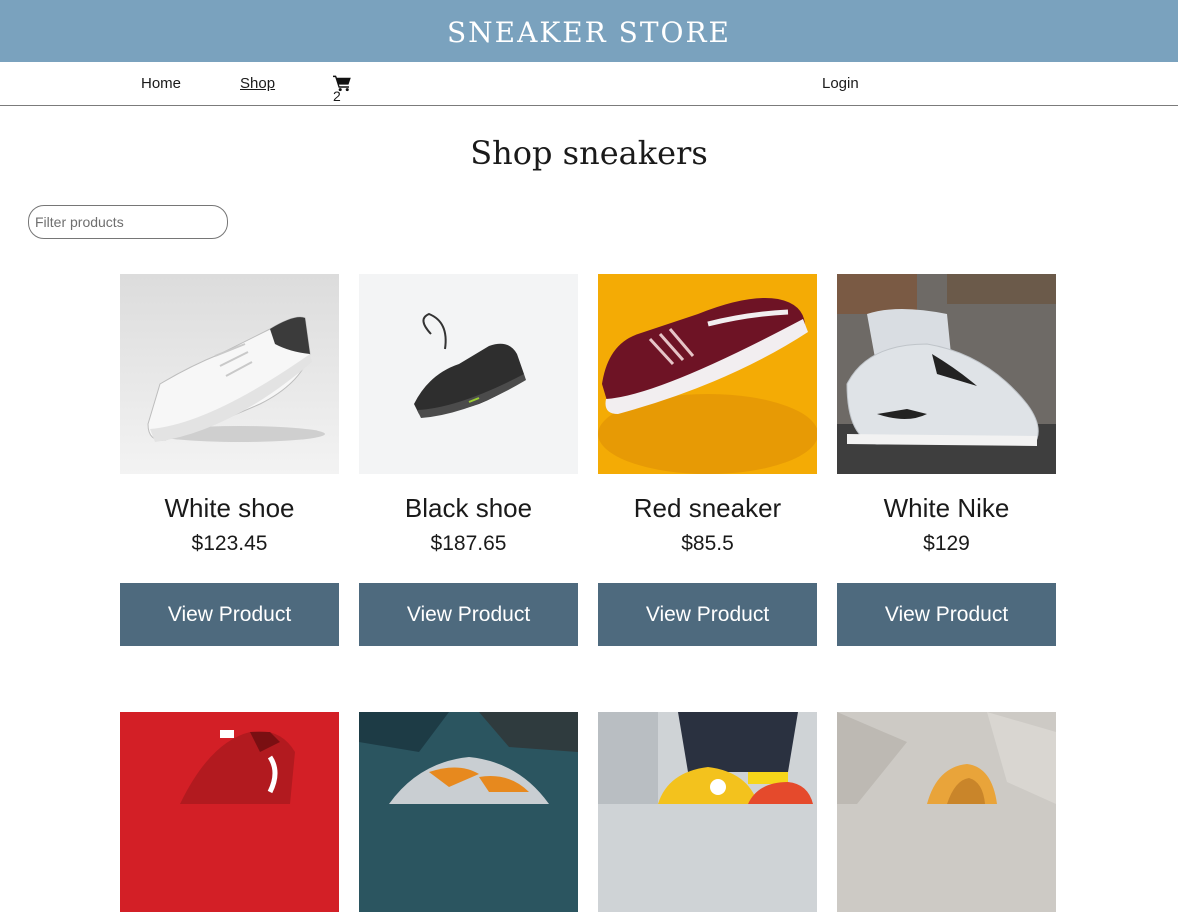 Image resolution: width=1178 pixels, height=912 pixels. What do you see at coordinates (257, 83) in the screenshot?
I see `nav-shop-link: Shop` at bounding box center [257, 83].